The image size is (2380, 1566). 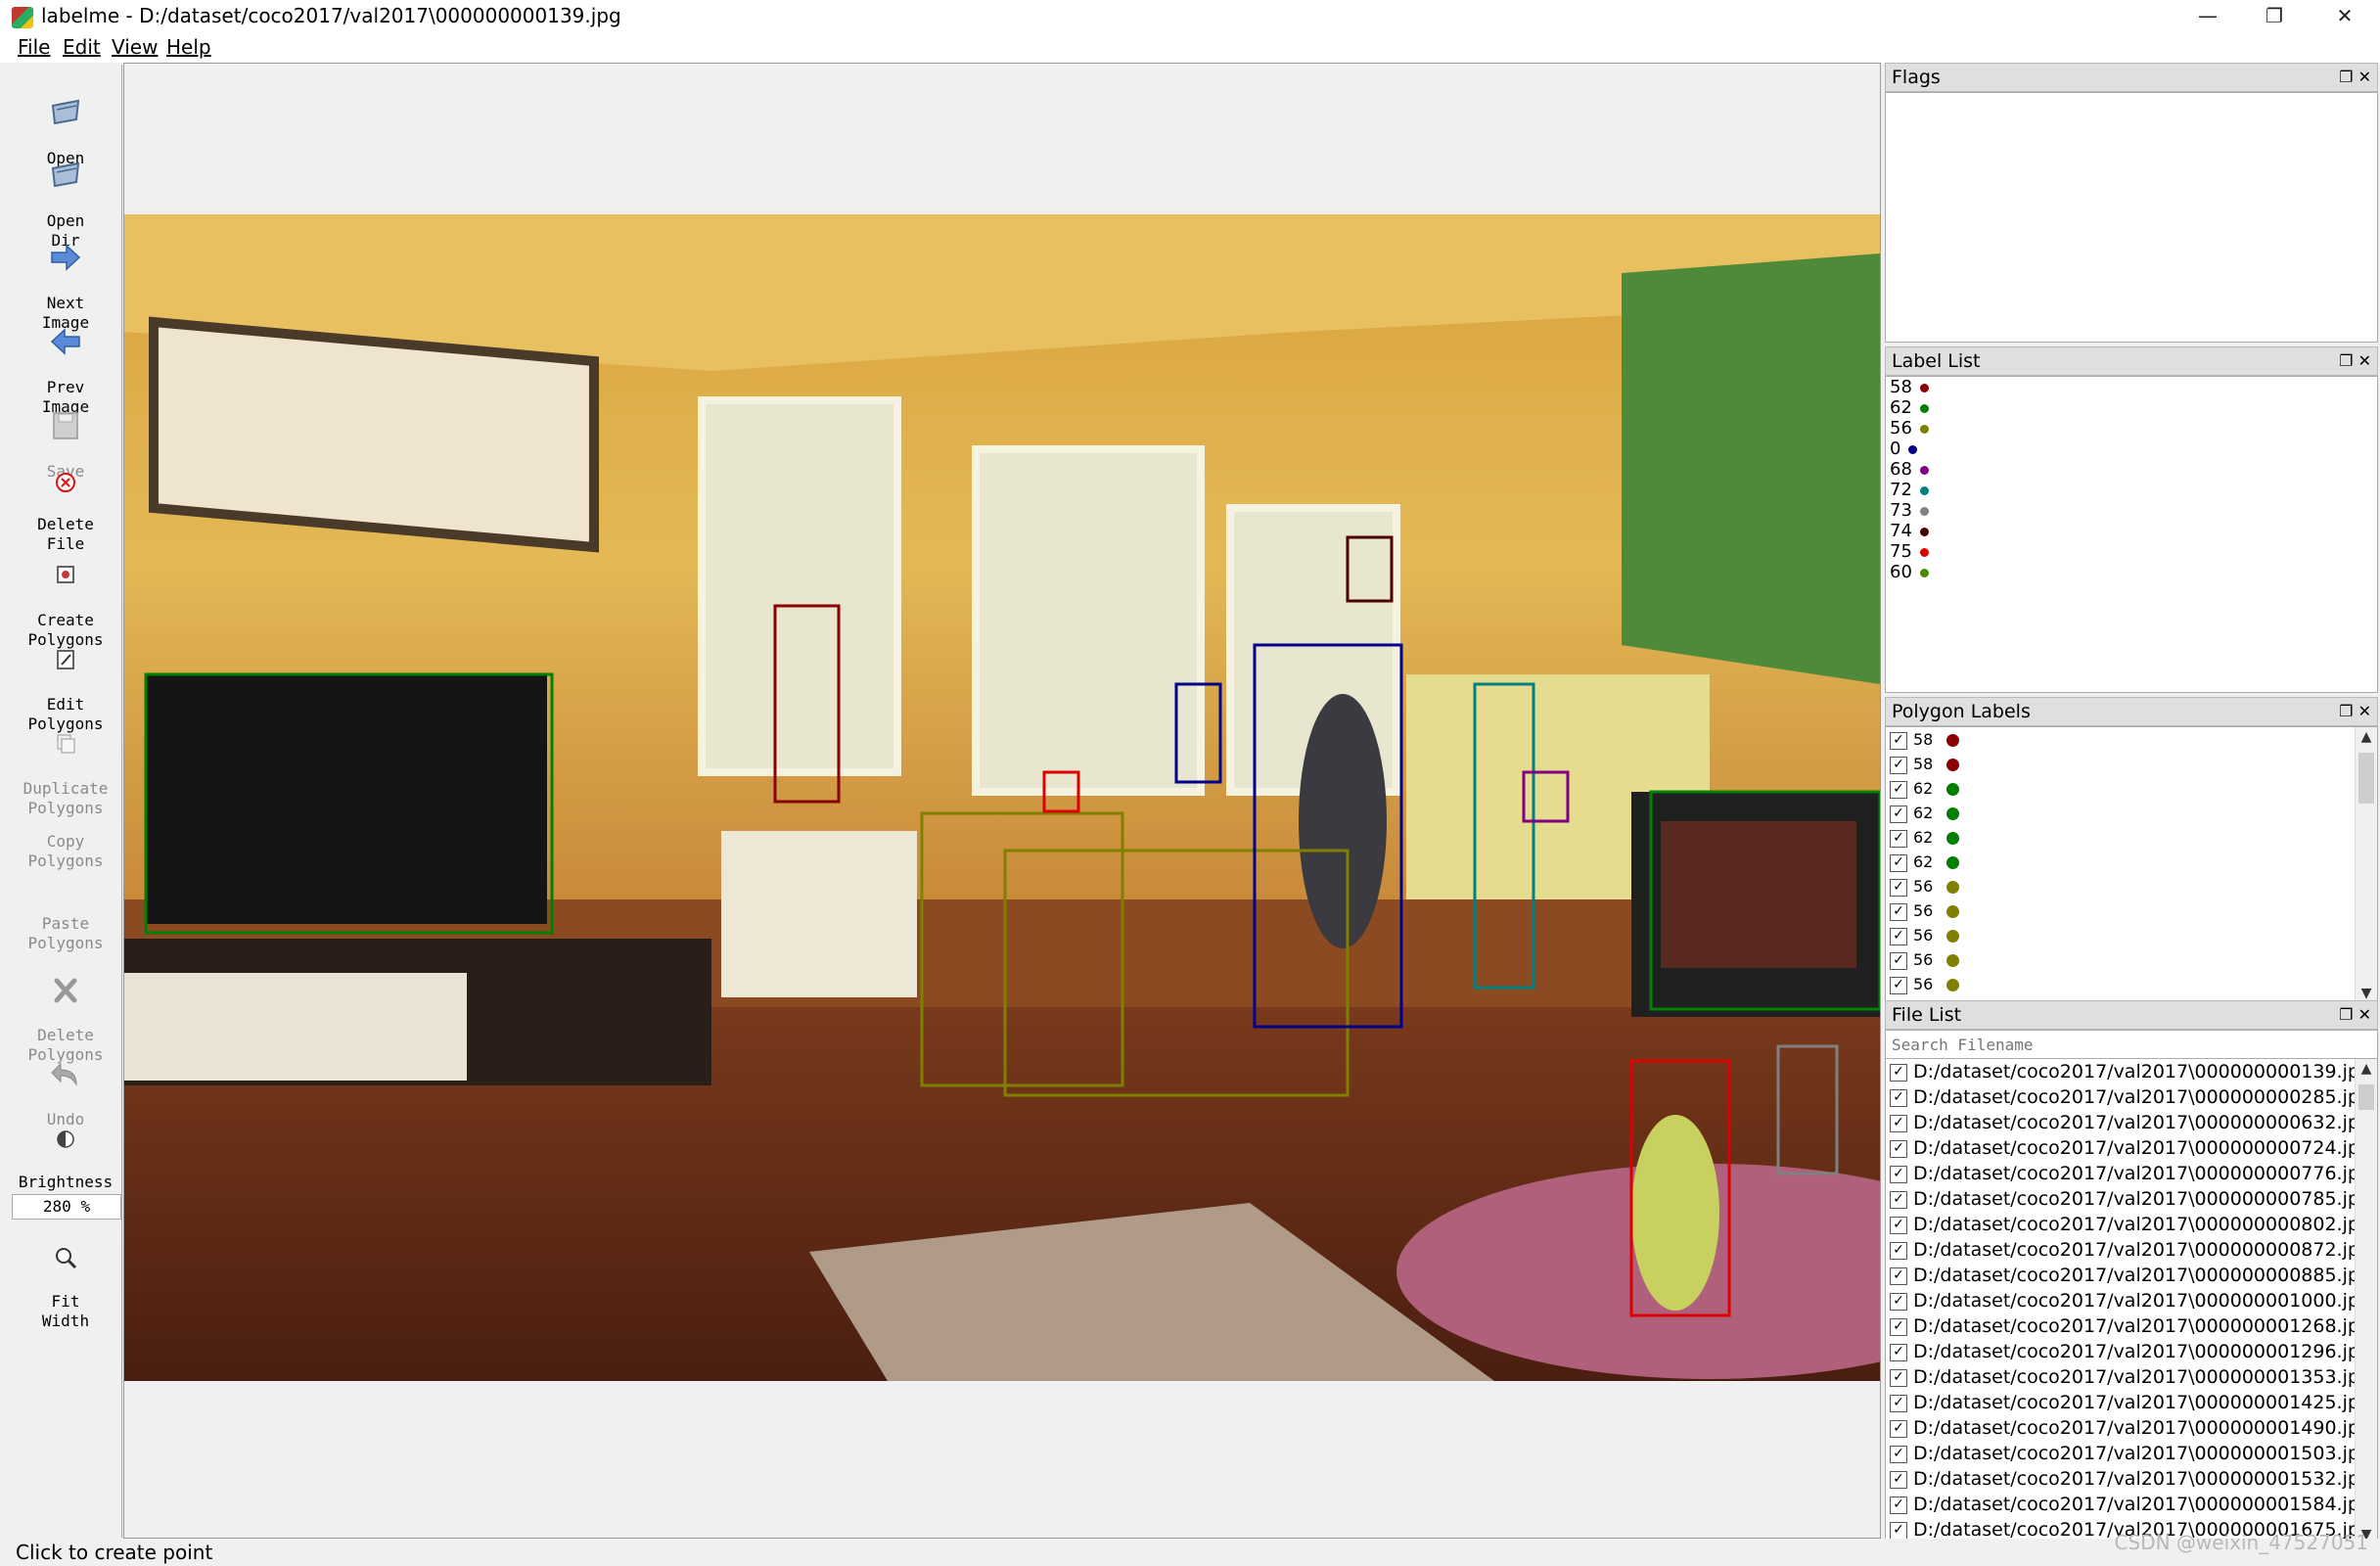 I want to click on zoom-spinbox: 280 %, so click(x=66, y=1207).